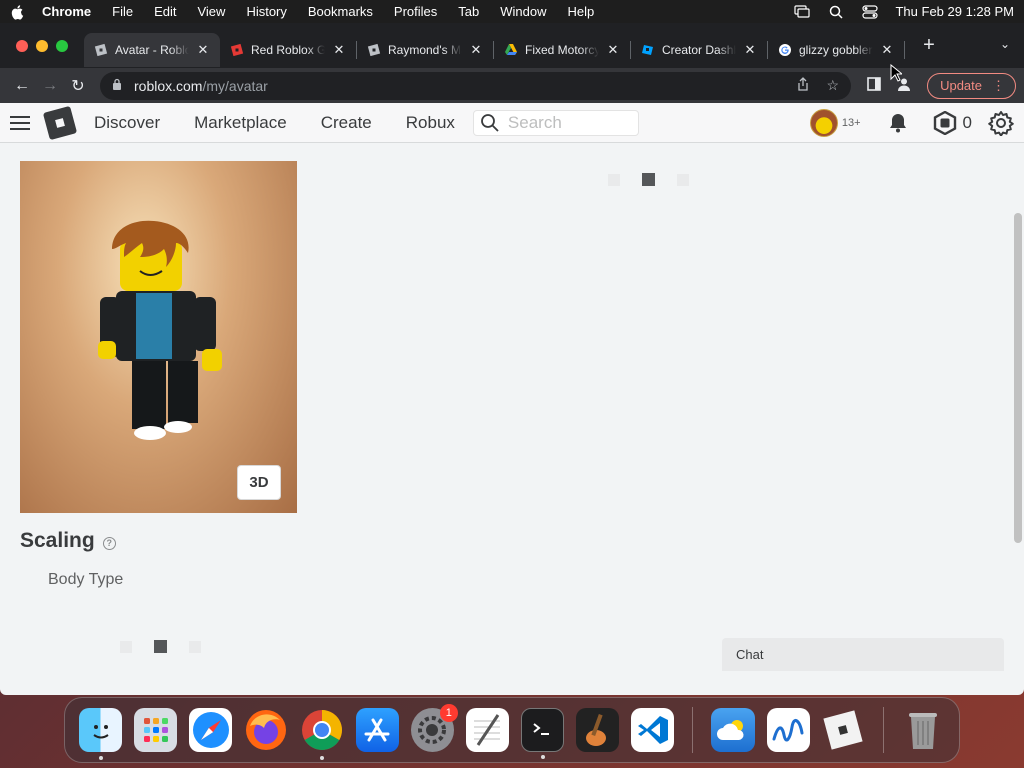 This screenshot has width=1024, height=768. What do you see at coordinates (874, 85) in the screenshot?
I see `side-panel-icon` at bounding box center [874, 85].